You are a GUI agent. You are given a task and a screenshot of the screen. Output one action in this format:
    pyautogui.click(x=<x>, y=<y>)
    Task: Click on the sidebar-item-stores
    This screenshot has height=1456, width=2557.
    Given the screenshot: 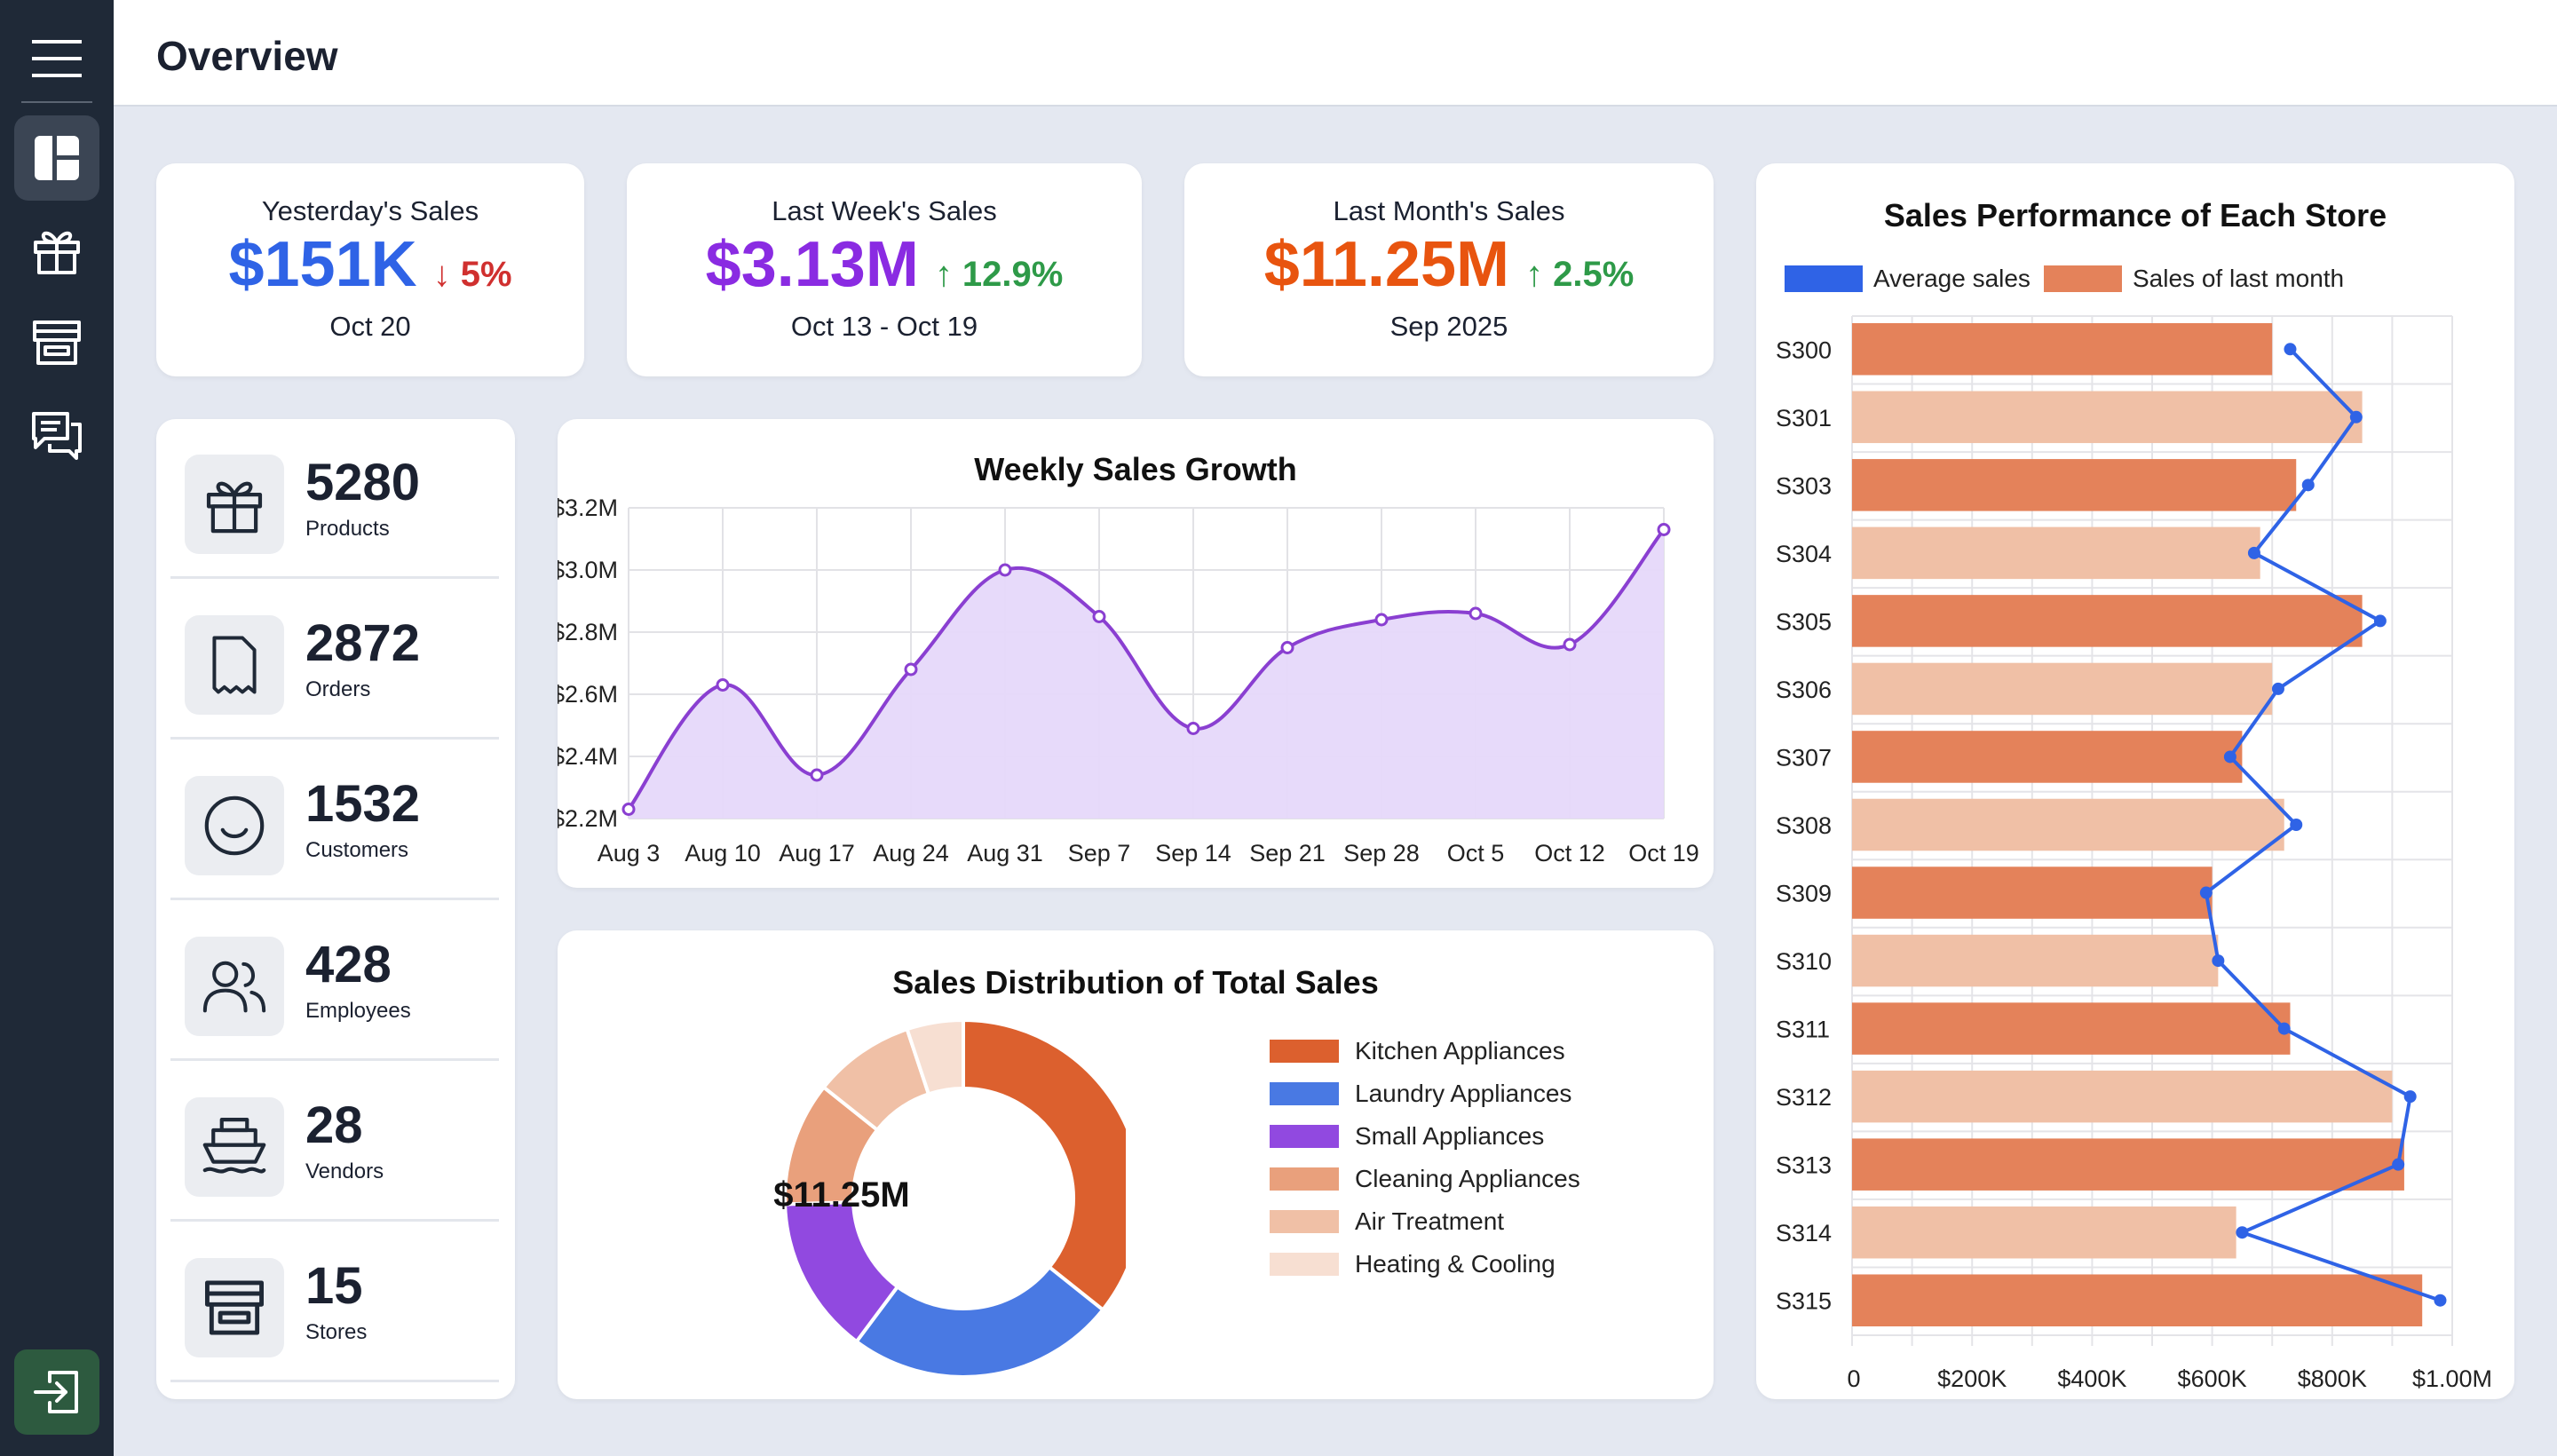 What is the action you would take?
    pyautogui.click(x=56, y=342)
    